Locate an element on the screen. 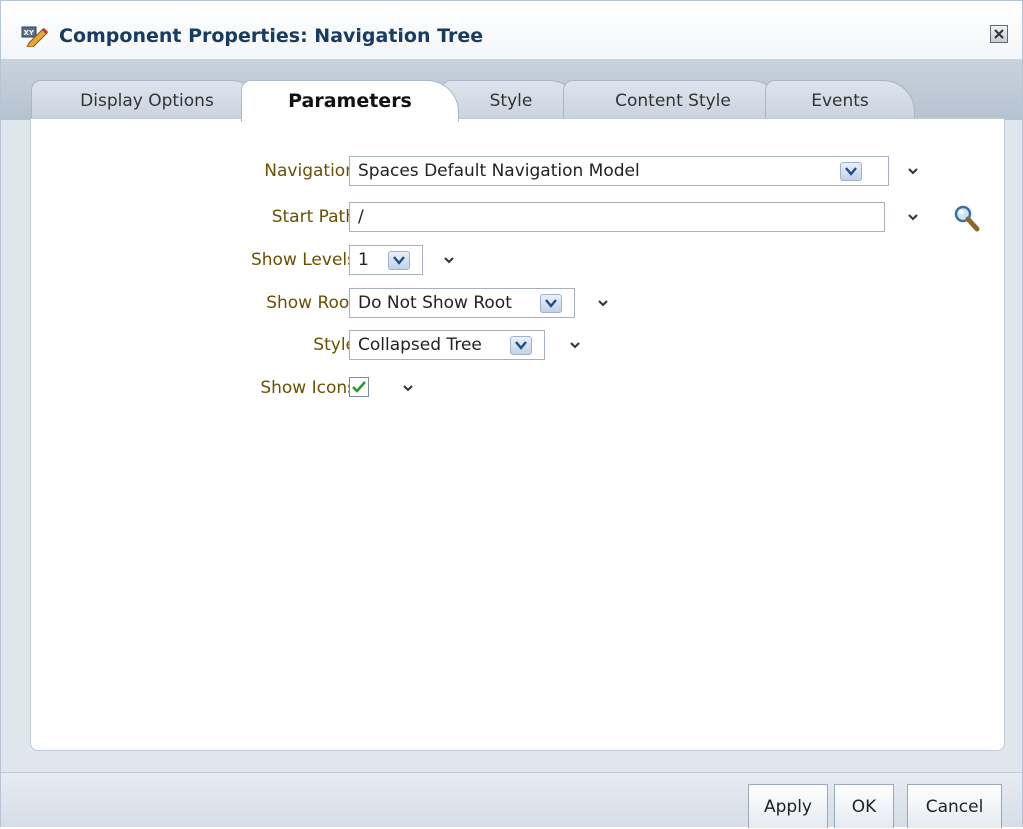  ok-button: OK is located at coordinates (864, 806).